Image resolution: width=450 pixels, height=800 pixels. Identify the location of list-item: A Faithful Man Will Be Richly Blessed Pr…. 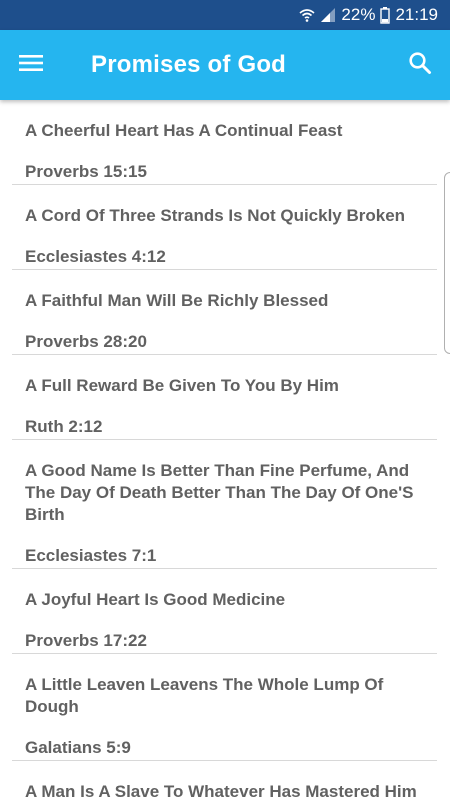
(224, 312).